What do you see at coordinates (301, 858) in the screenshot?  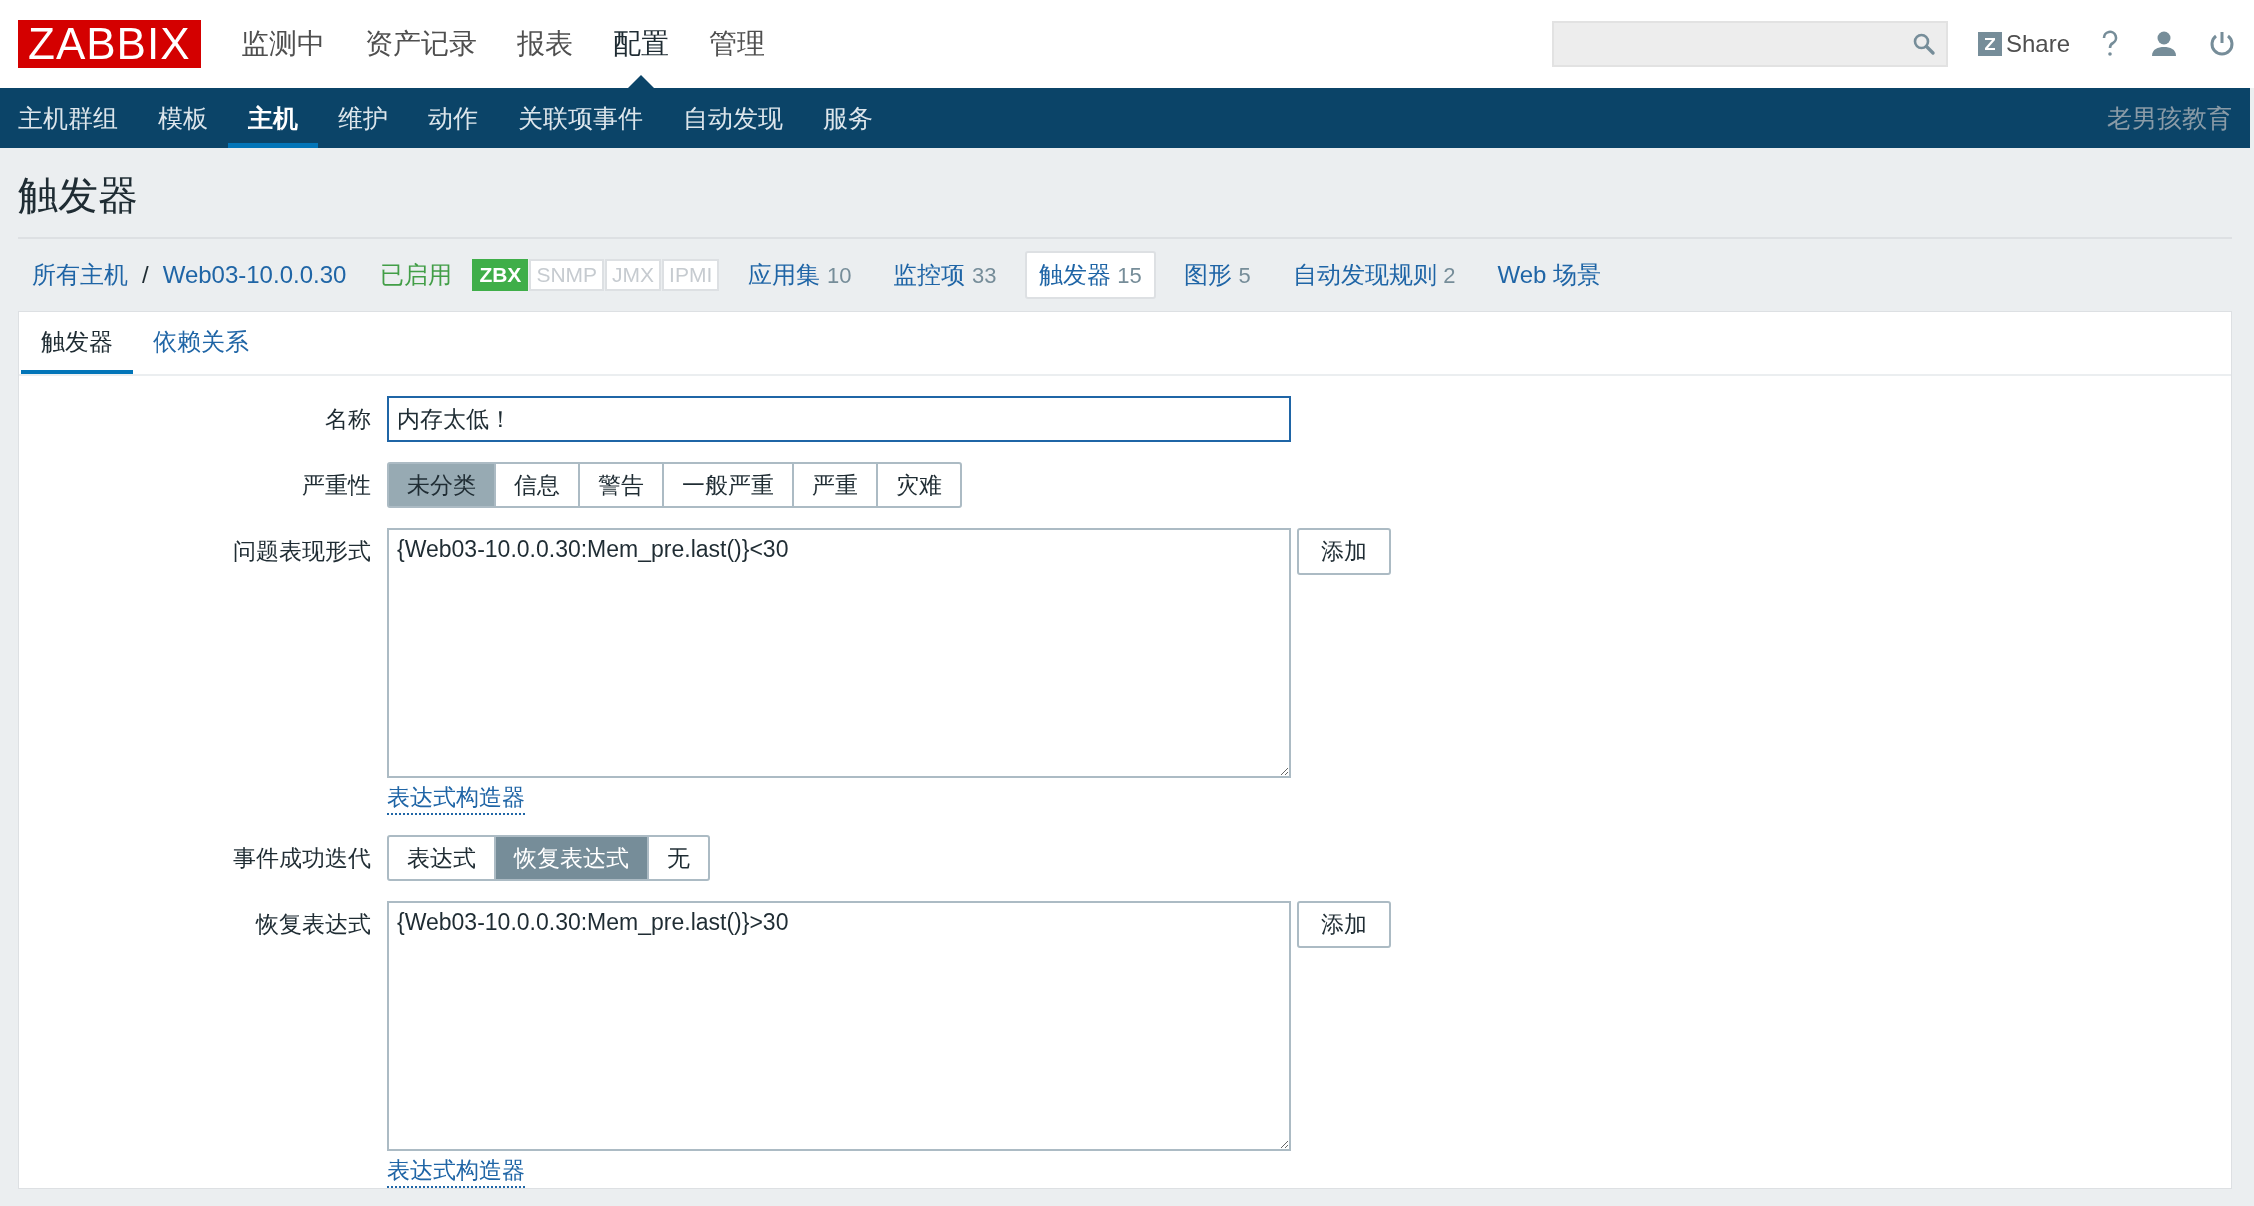 I see `field-label: 事件成功迭代` at bounding box center [301, 858].